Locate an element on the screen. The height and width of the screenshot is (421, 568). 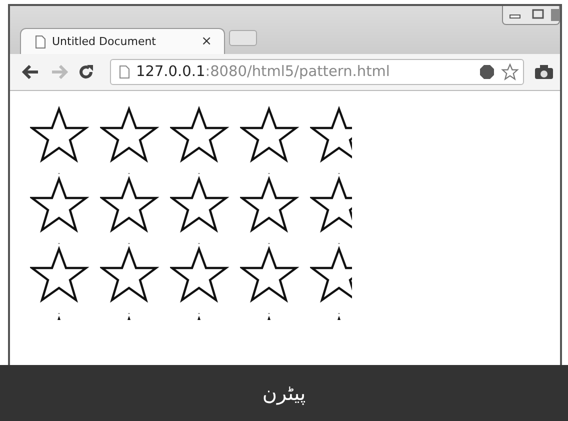
star-icon is located at coordinates (510, 72).